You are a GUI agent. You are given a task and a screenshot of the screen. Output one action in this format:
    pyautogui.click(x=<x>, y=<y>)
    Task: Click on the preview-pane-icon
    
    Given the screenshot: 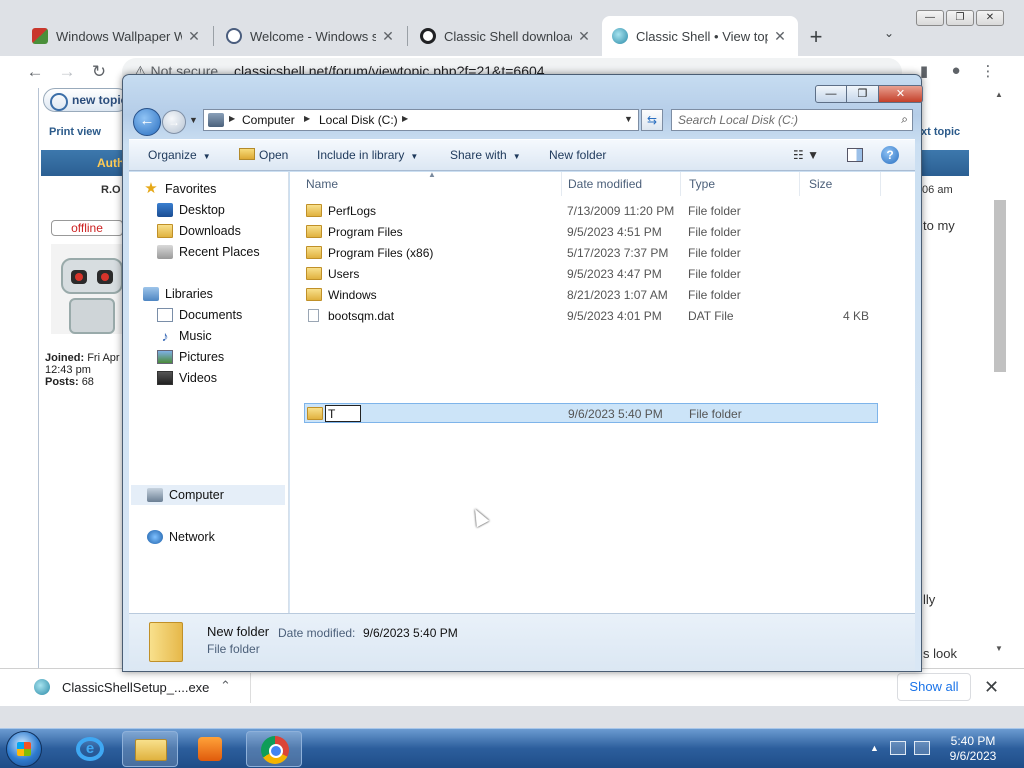 What is the action you would take?
    pyautogui.click(x=855, y=155)
    